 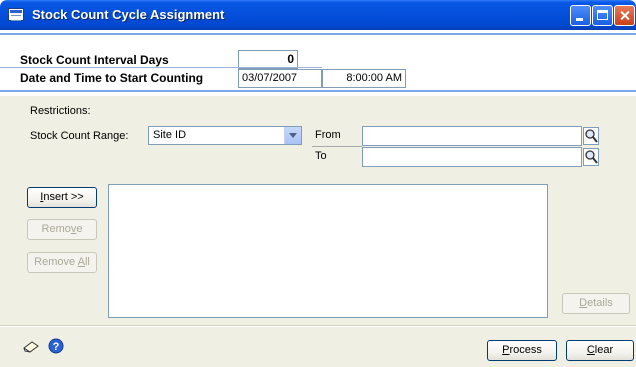 What do you see at coordinates (225, 135) in the screenshot?
I see `stock-count-range-select: Site ID` at bounding box center [225, 135].